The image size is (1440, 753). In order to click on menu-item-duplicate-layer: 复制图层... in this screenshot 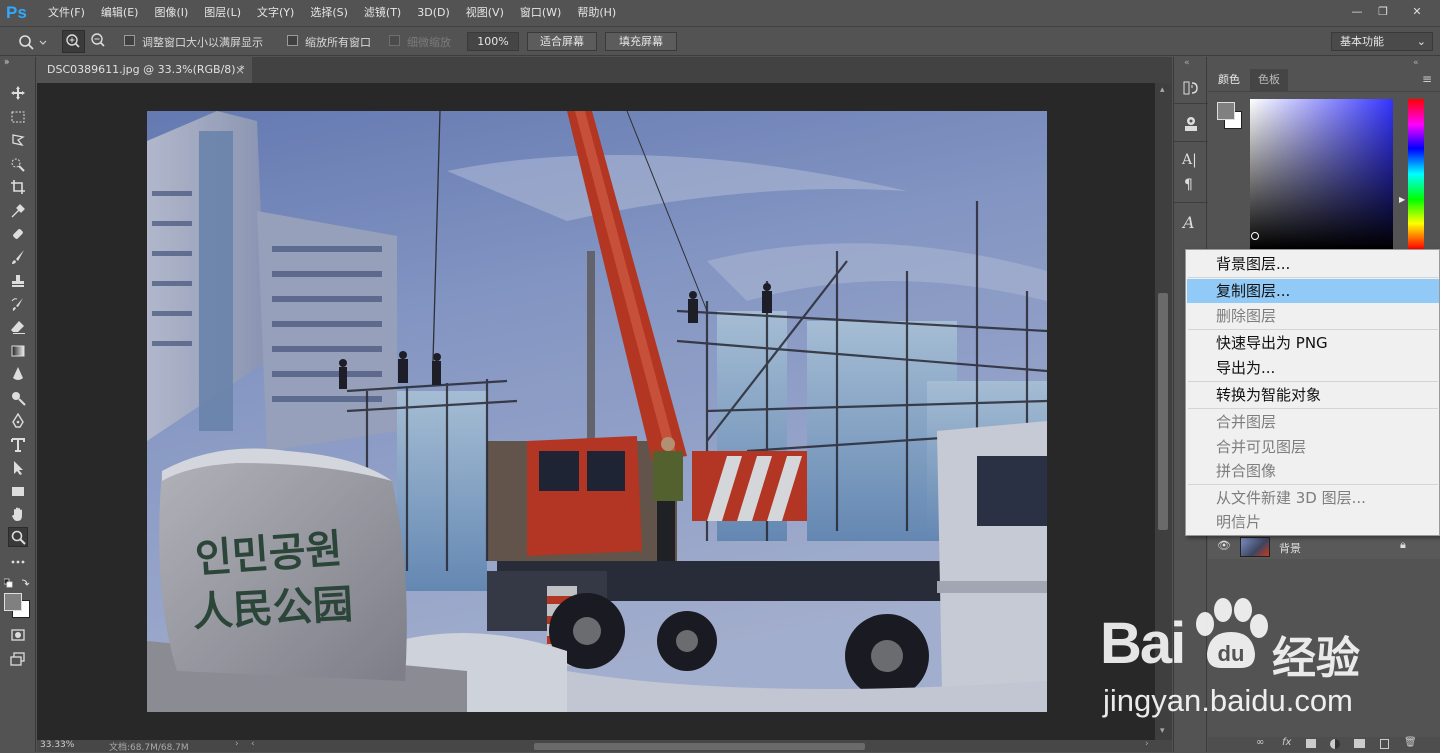, I will do `click(1313, 291)`.